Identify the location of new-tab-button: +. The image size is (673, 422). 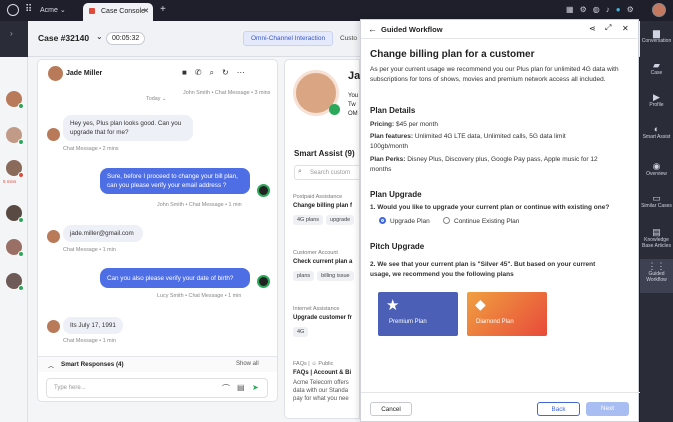
(163, 9).